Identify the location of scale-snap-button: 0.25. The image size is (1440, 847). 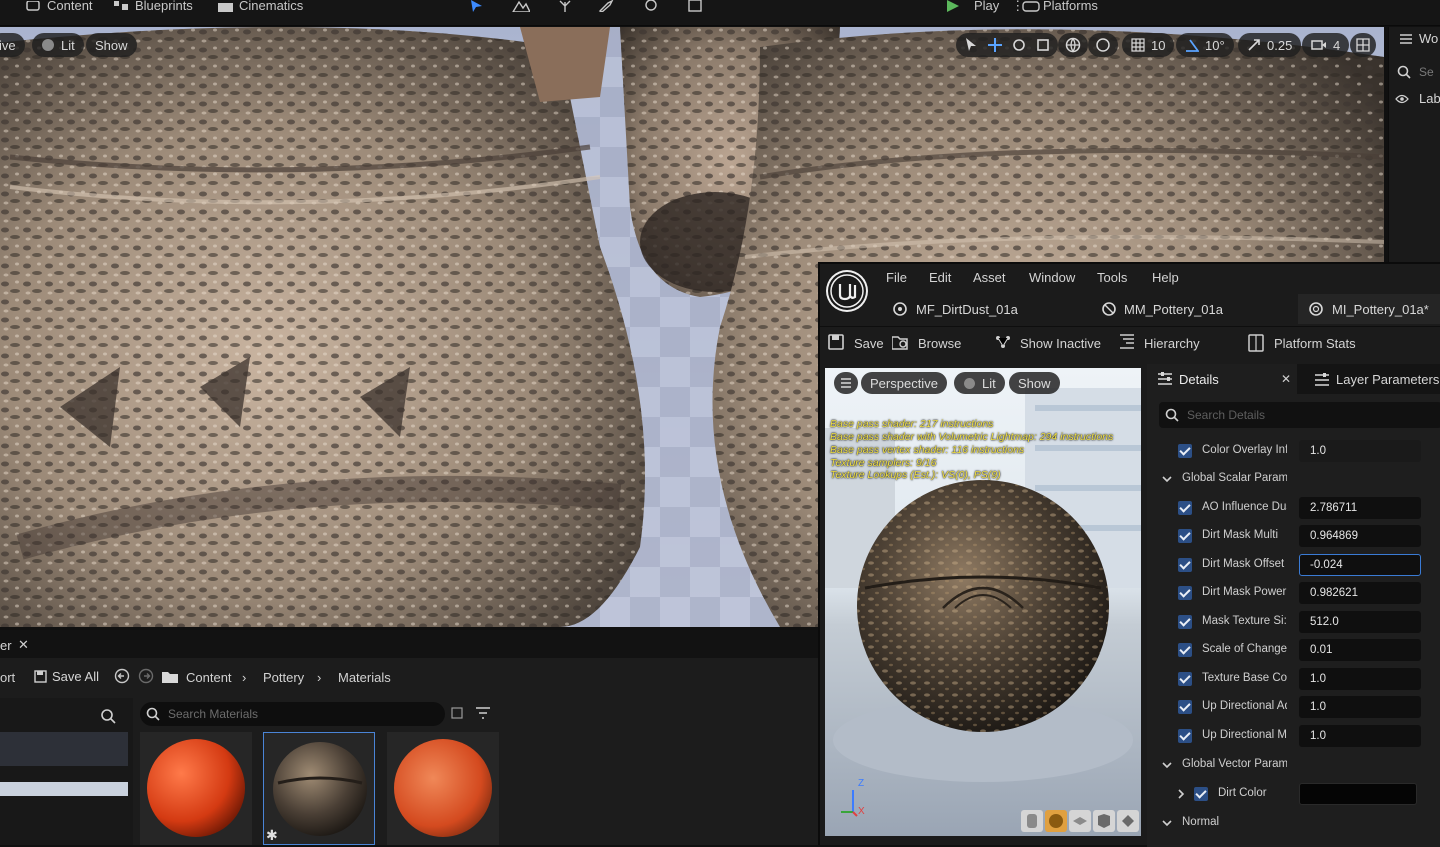
(1270, 45).